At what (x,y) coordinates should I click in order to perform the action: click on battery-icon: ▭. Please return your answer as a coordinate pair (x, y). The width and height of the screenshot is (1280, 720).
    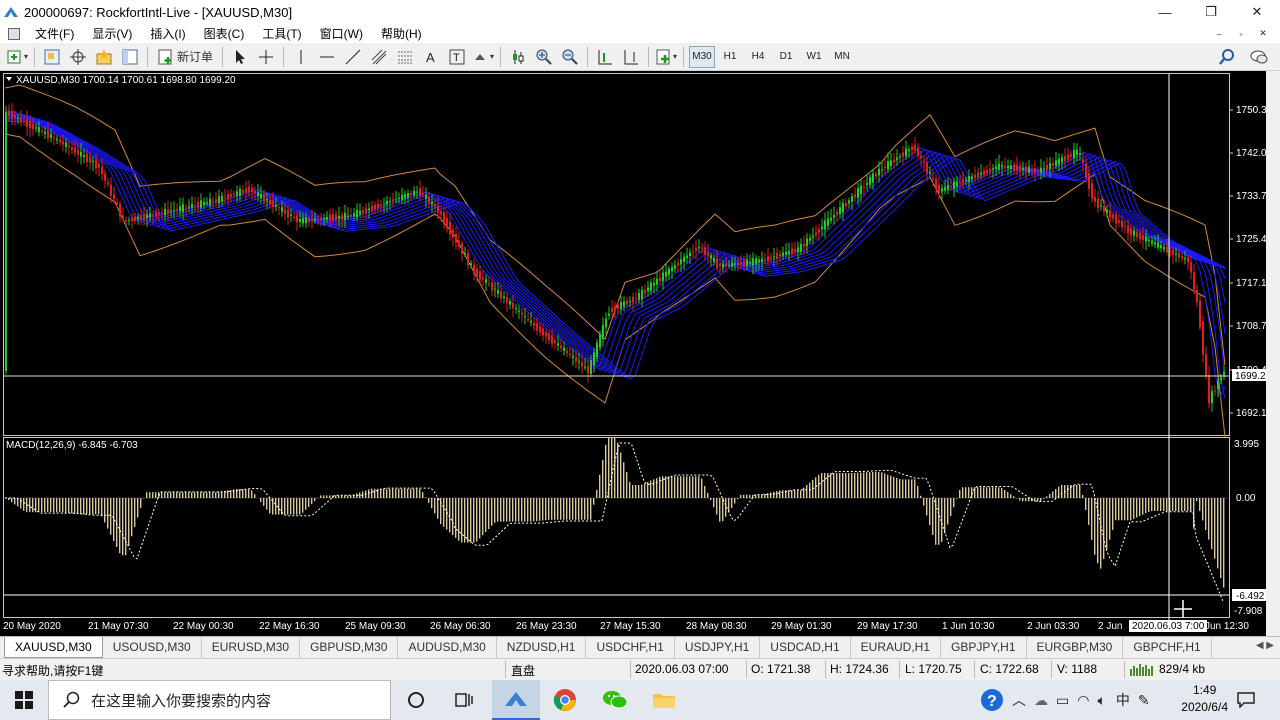
    Looking at the image, I should click on (1062, 700).